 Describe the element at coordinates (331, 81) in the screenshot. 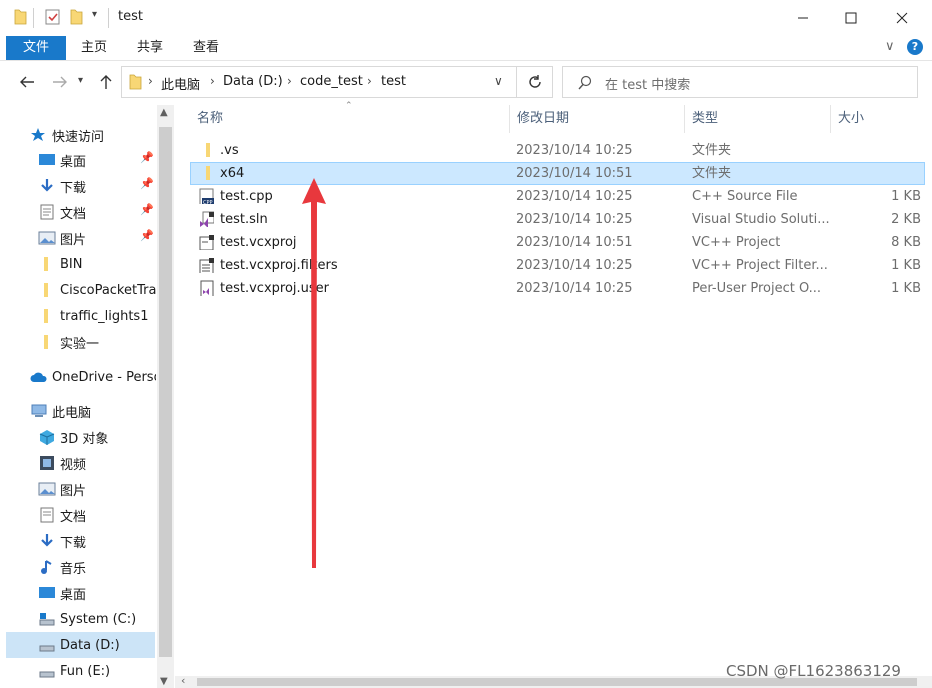

I see `breadcrumb-code-test: code_test` at that location.